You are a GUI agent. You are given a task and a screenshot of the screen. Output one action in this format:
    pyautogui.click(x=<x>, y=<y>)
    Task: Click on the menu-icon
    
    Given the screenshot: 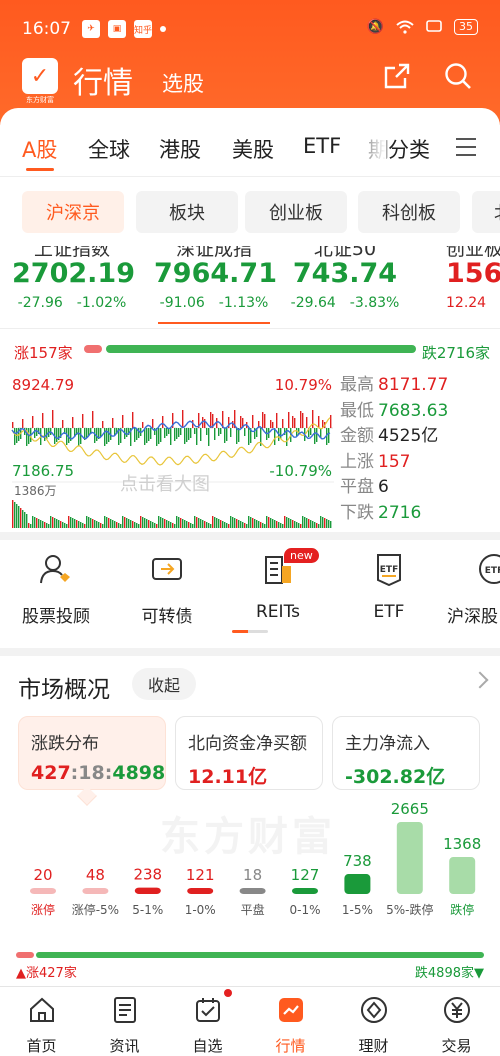 What is the action you would take?
    pyautogui.click(x=466, y=147)
    